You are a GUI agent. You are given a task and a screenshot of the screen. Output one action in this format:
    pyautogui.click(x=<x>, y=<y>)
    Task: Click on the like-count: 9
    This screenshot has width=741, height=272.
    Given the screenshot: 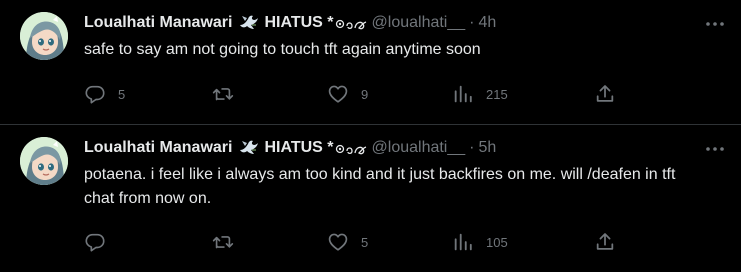 What is the action you would take?
    pyautogui.click(x=365, y=94)
    